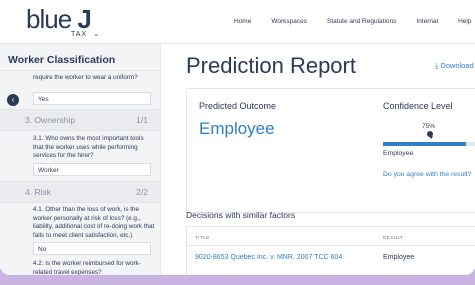 This screenshot has width=475, height=285. What do you see at coordinates (92, 98) in the screenshot?
I see `answer-field: Yes` at bounding box center [92, 98].